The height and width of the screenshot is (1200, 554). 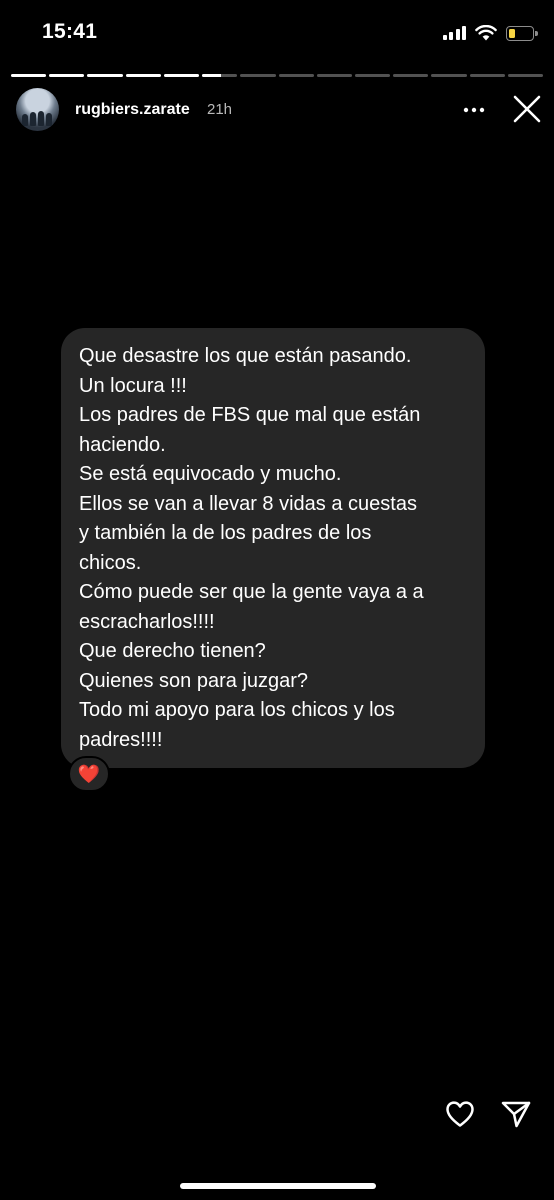 What do you see at coordinates (70, 31) in the screenshot?
I see `status-time: 15:41` at bounding box center [70, 31].